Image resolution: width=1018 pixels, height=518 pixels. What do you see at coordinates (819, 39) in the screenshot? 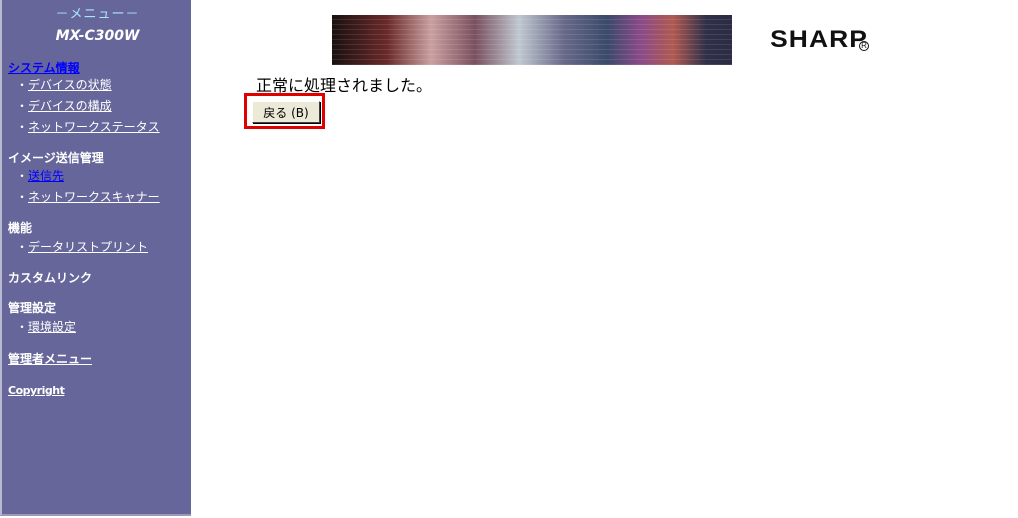
I see `sharp-logo: SHARP` at bounding box center [819, 39].